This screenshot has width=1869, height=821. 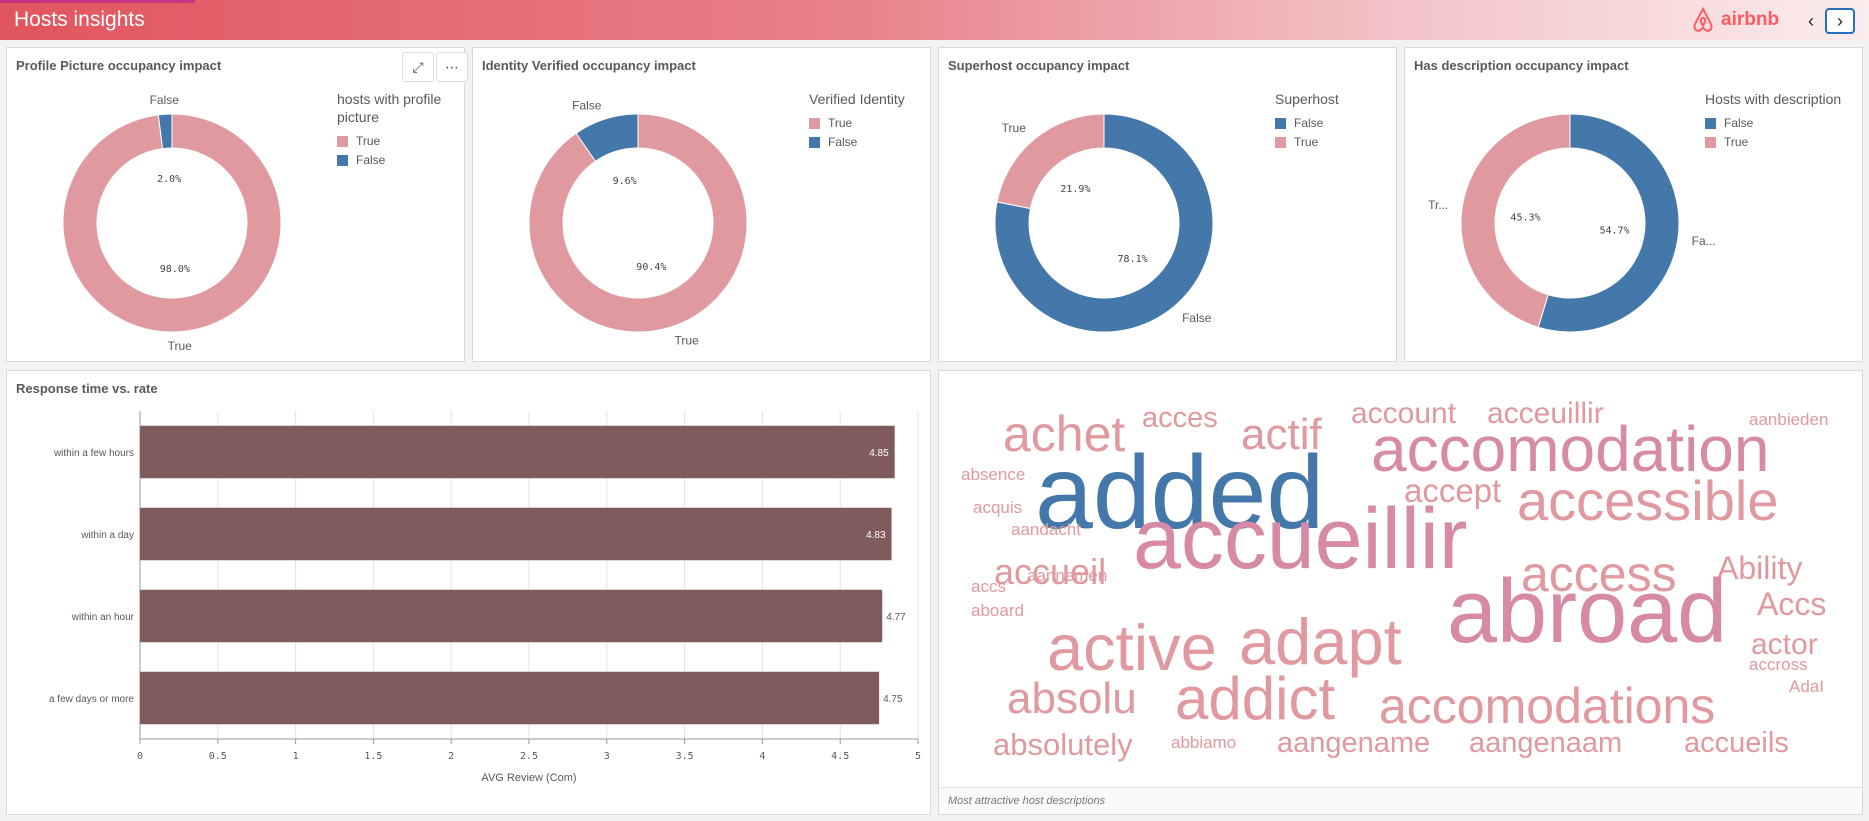 I want to click on airbnb-logo: airbnb, so click(x=1735, y=20).